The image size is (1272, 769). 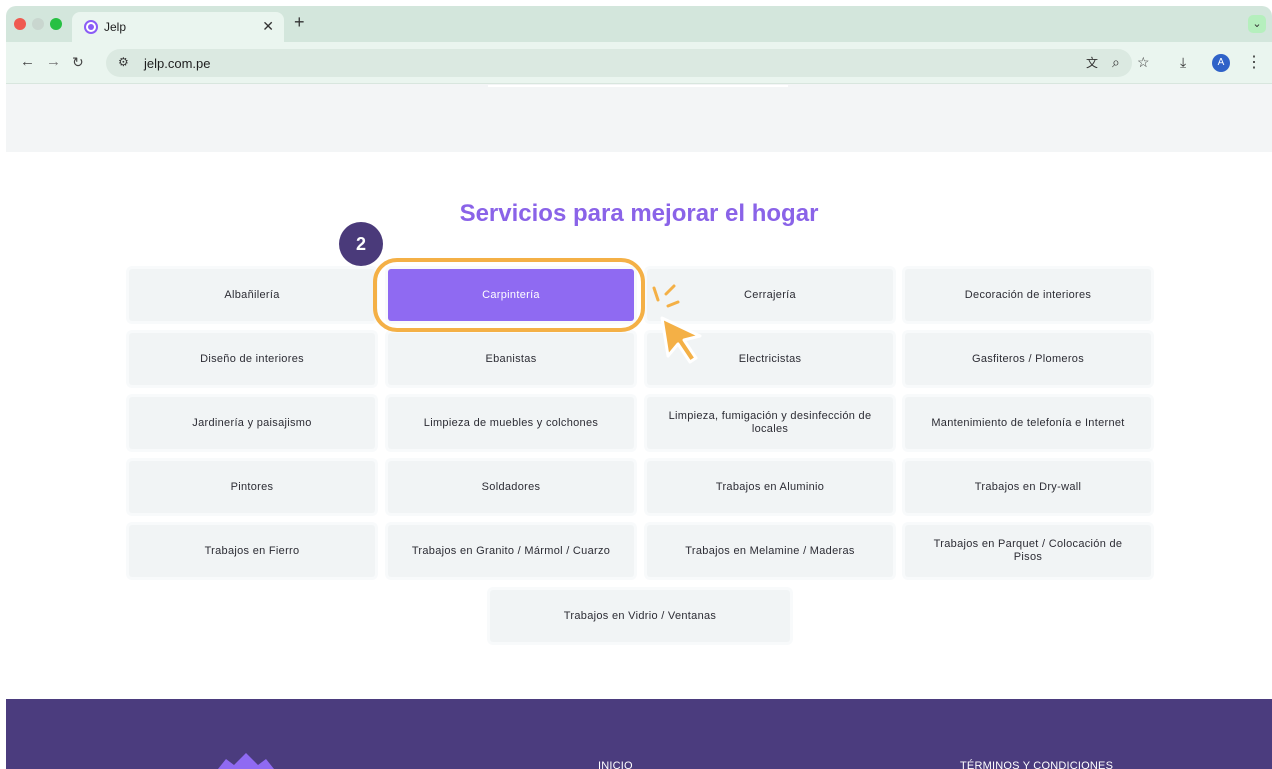 I want to click on url-text: jelp.com.pe, so click(x=177, y=63).